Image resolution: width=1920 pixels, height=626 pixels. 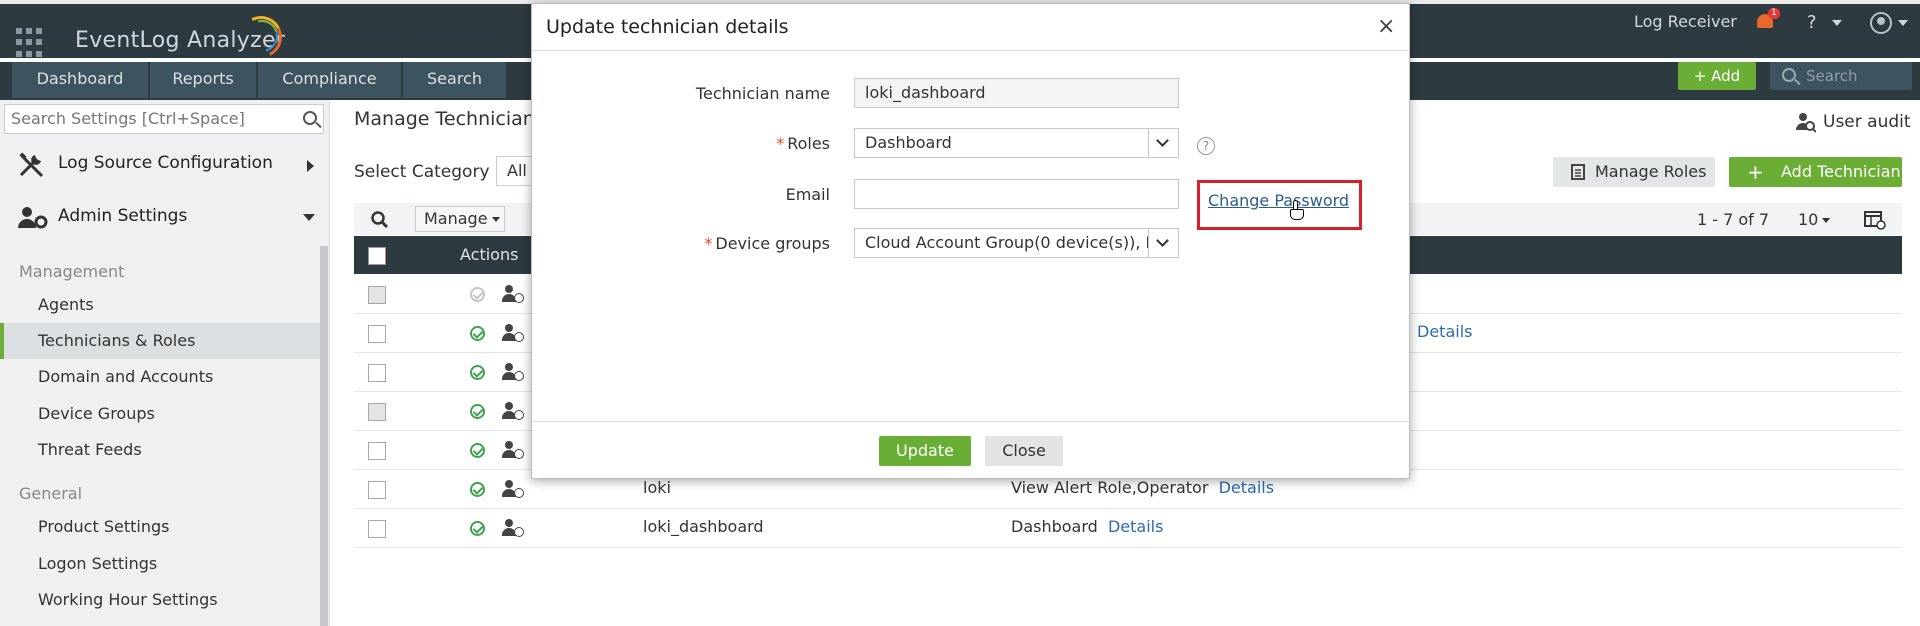 What do you see at coordinates (772, 243) in the screenshot?
I see `device-groups-label-text: Device groups` at bounding box center [772, 243].